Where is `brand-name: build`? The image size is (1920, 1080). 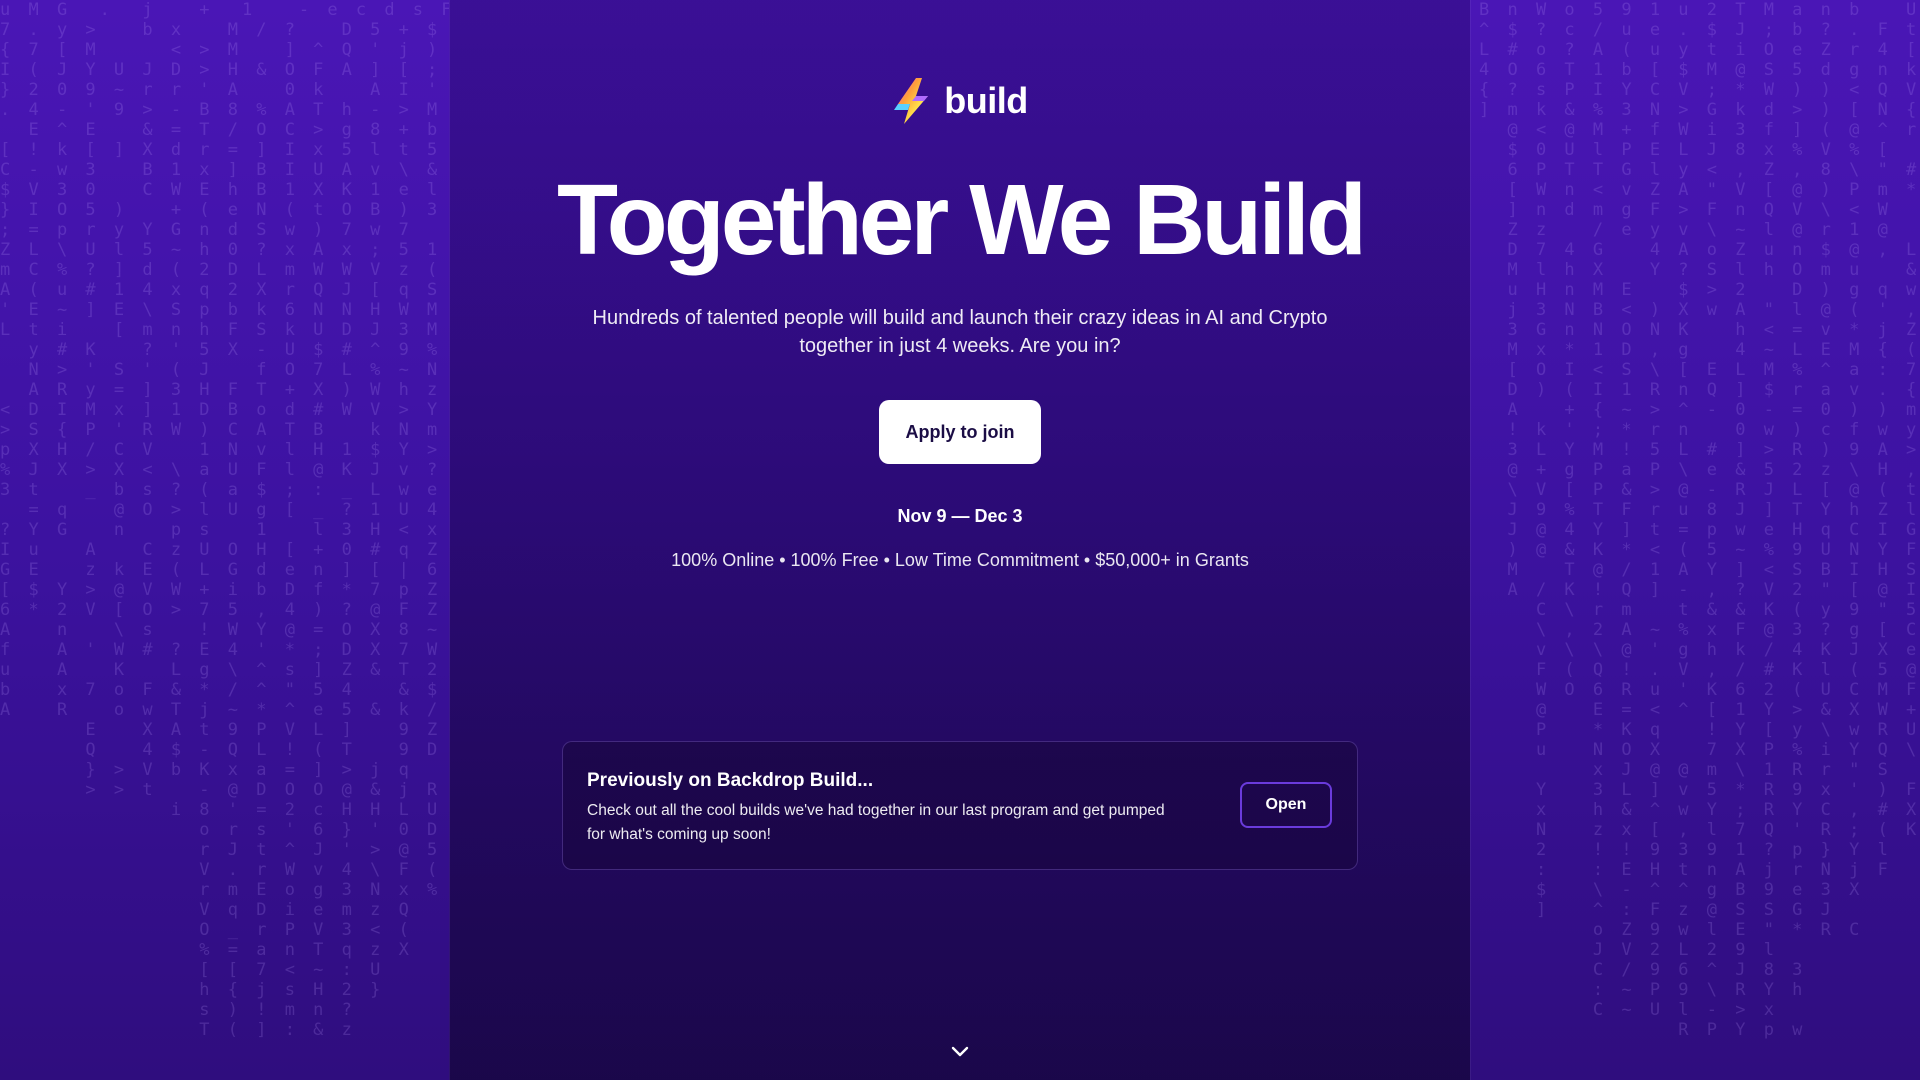
brand-name: build is located at coordinates (986, 100).